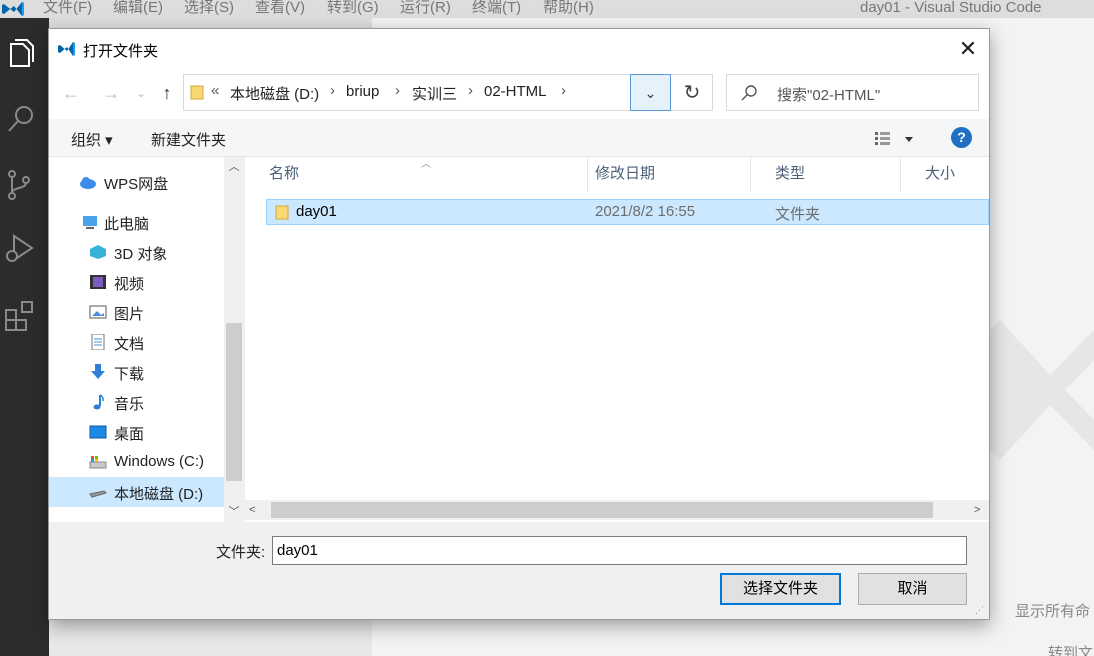  I want to click on activity-bar, so click(24, 337).